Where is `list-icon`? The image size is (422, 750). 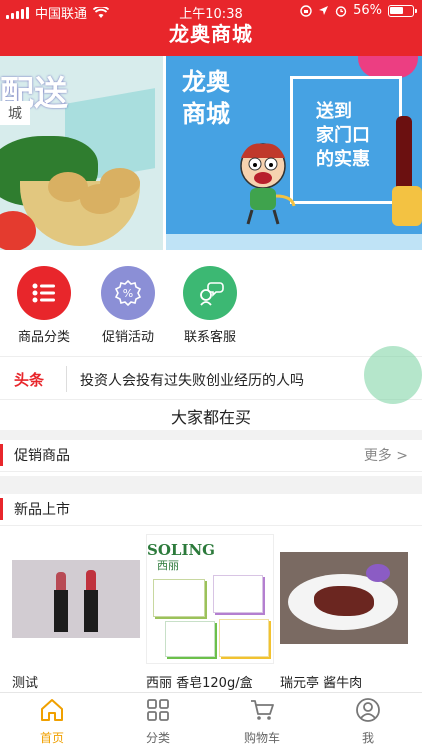
list-icon is located at coordinates (44, 293).